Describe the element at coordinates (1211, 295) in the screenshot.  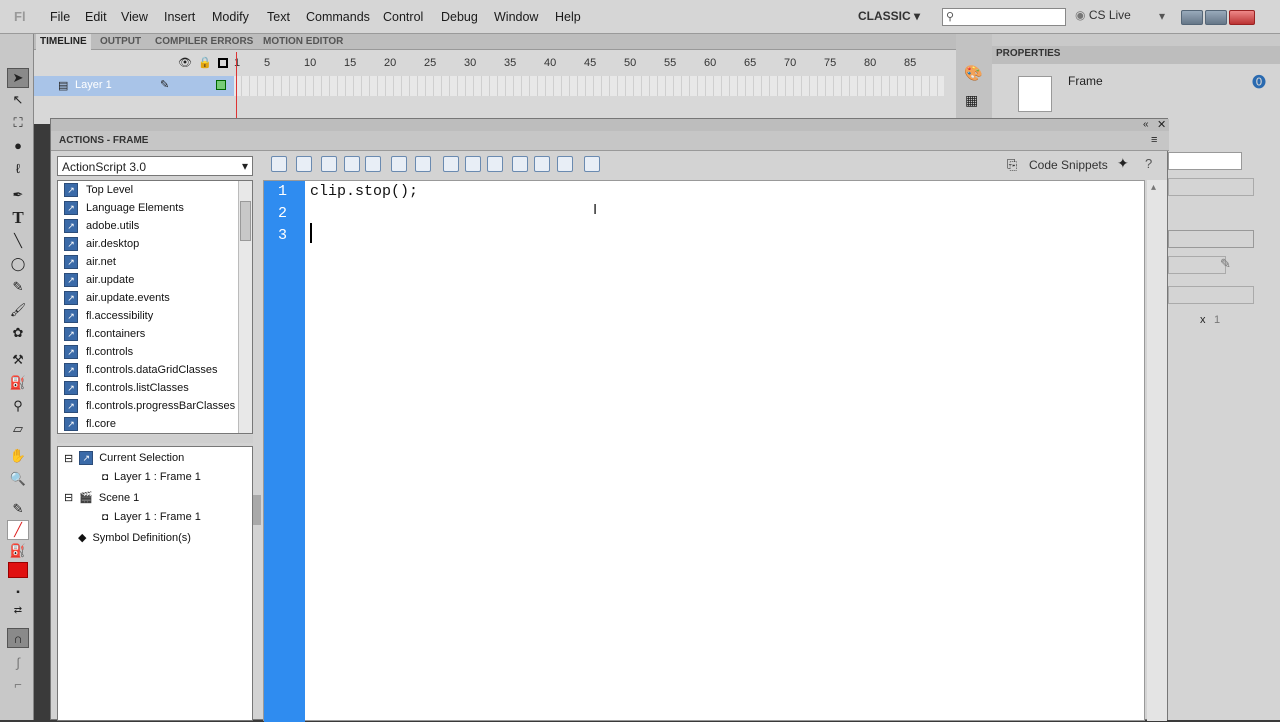
I see `sync-dropdown` at that location.